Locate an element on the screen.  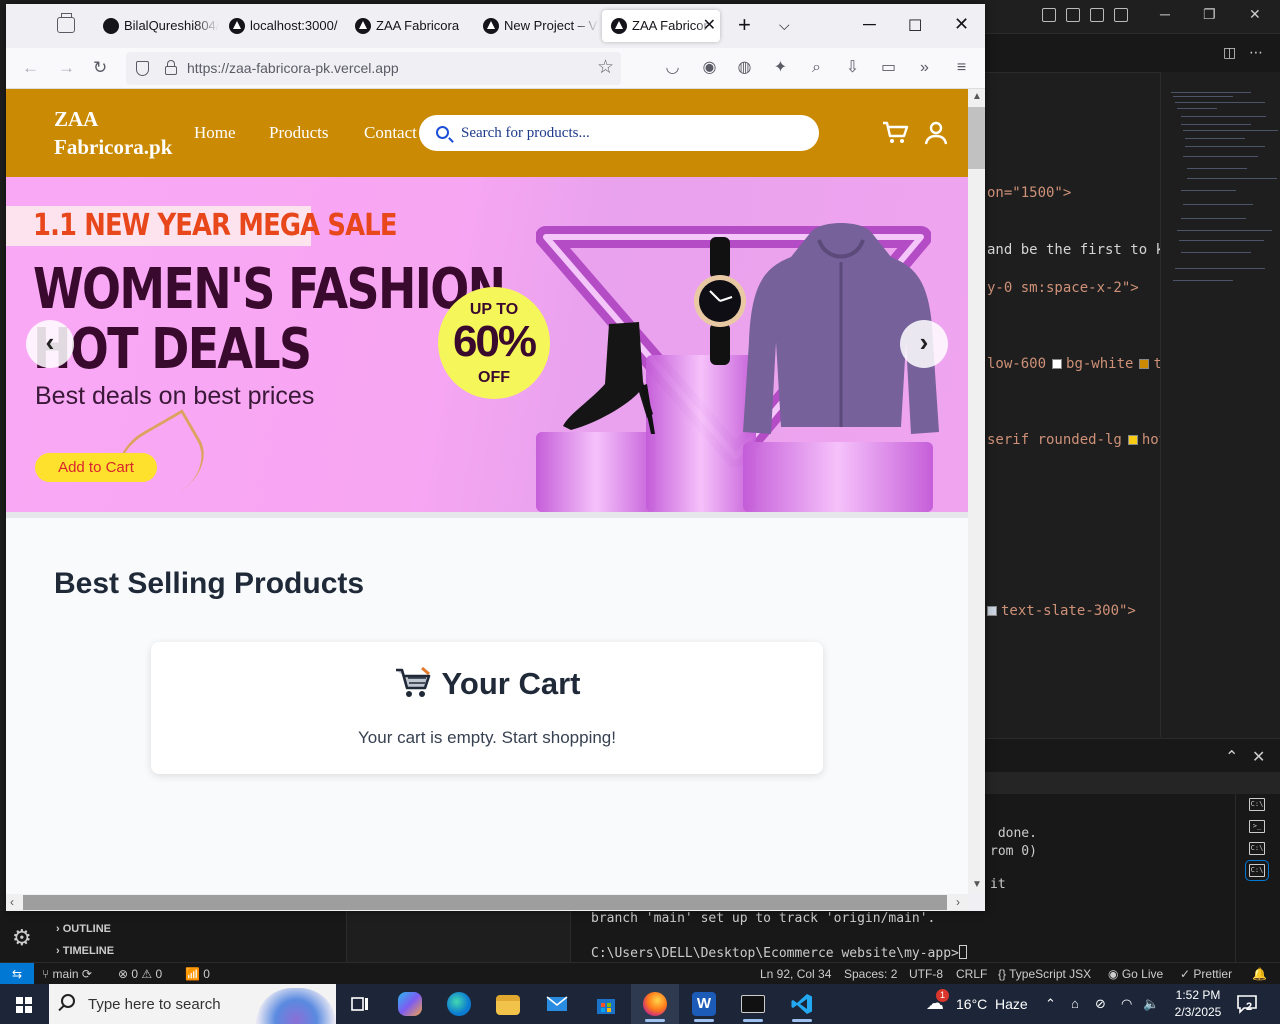
vscode-restore-icon: ❐ is located at coordinates (1209, 14).